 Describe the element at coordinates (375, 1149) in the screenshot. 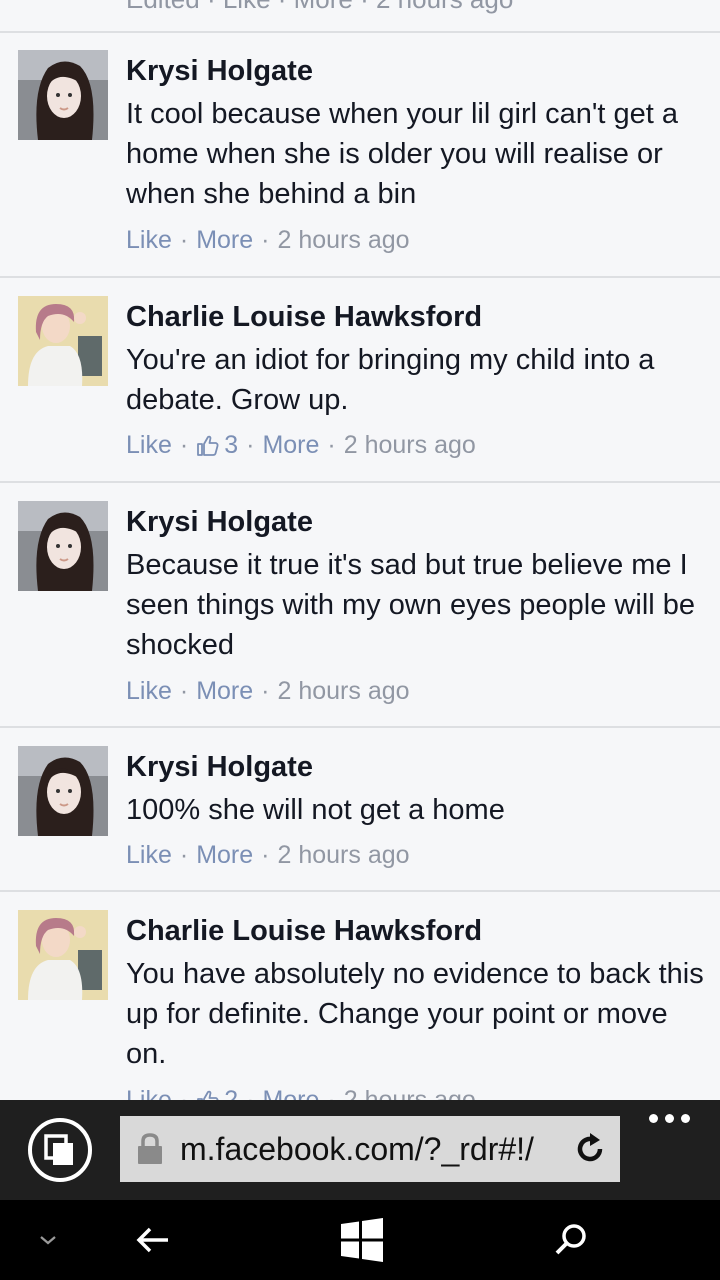

I see `url-text: m.facebook.com/?_rdr#!/` at that location.